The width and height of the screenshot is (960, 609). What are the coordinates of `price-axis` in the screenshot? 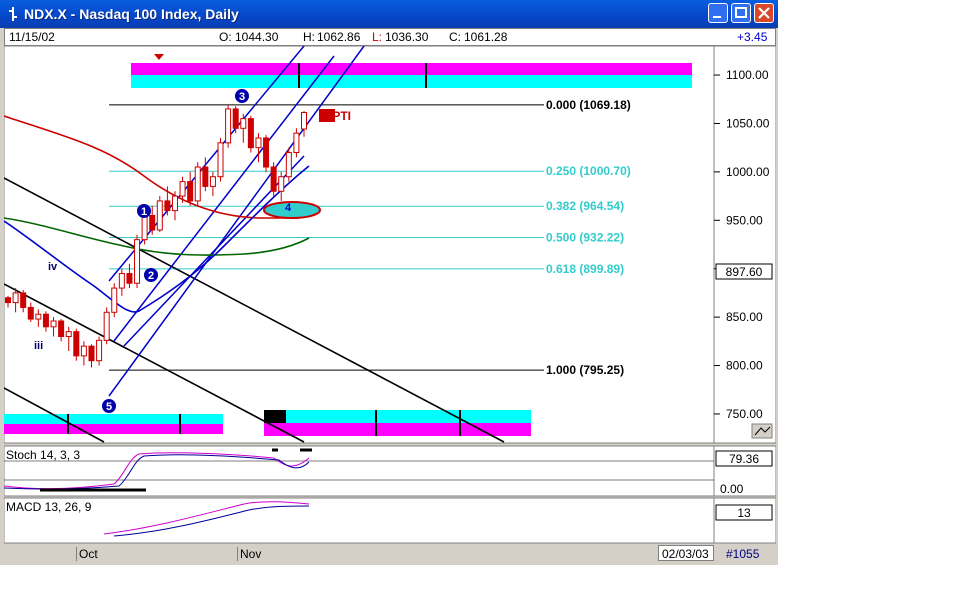 It's located at (744, 245).